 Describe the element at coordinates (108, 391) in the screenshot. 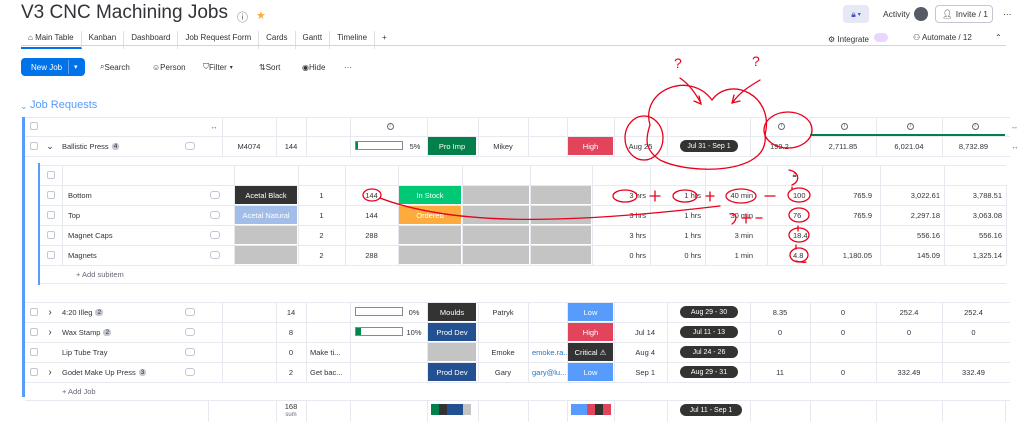

I see `add-job-button: + Add Job` at that location.